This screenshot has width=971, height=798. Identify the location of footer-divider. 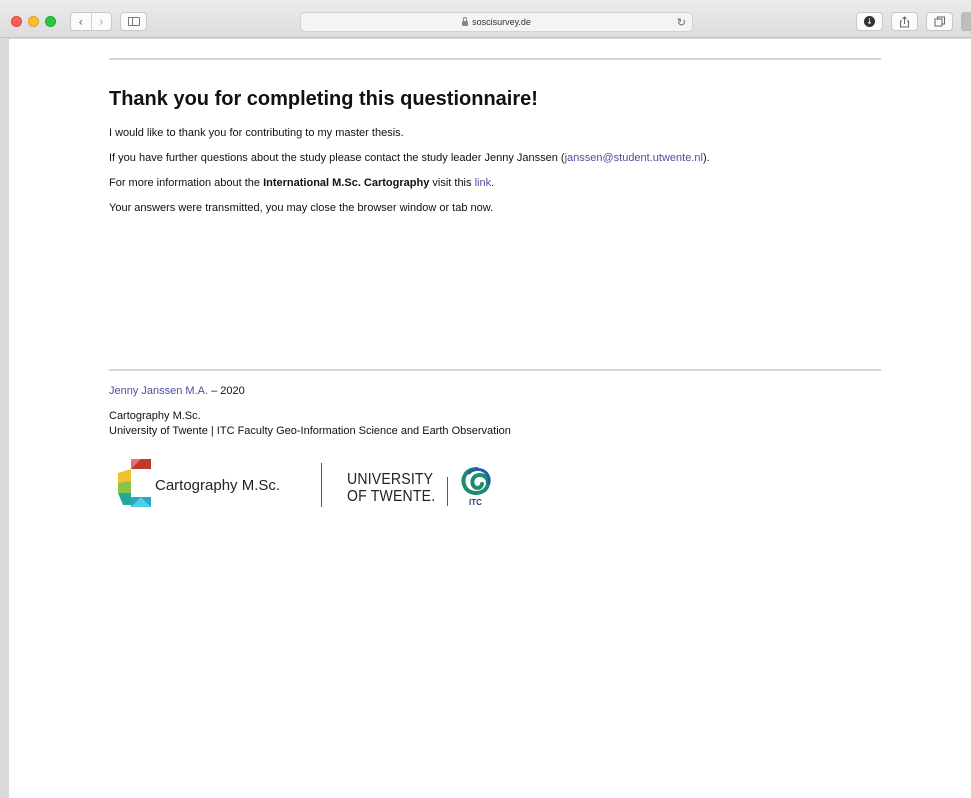
(495, 370).